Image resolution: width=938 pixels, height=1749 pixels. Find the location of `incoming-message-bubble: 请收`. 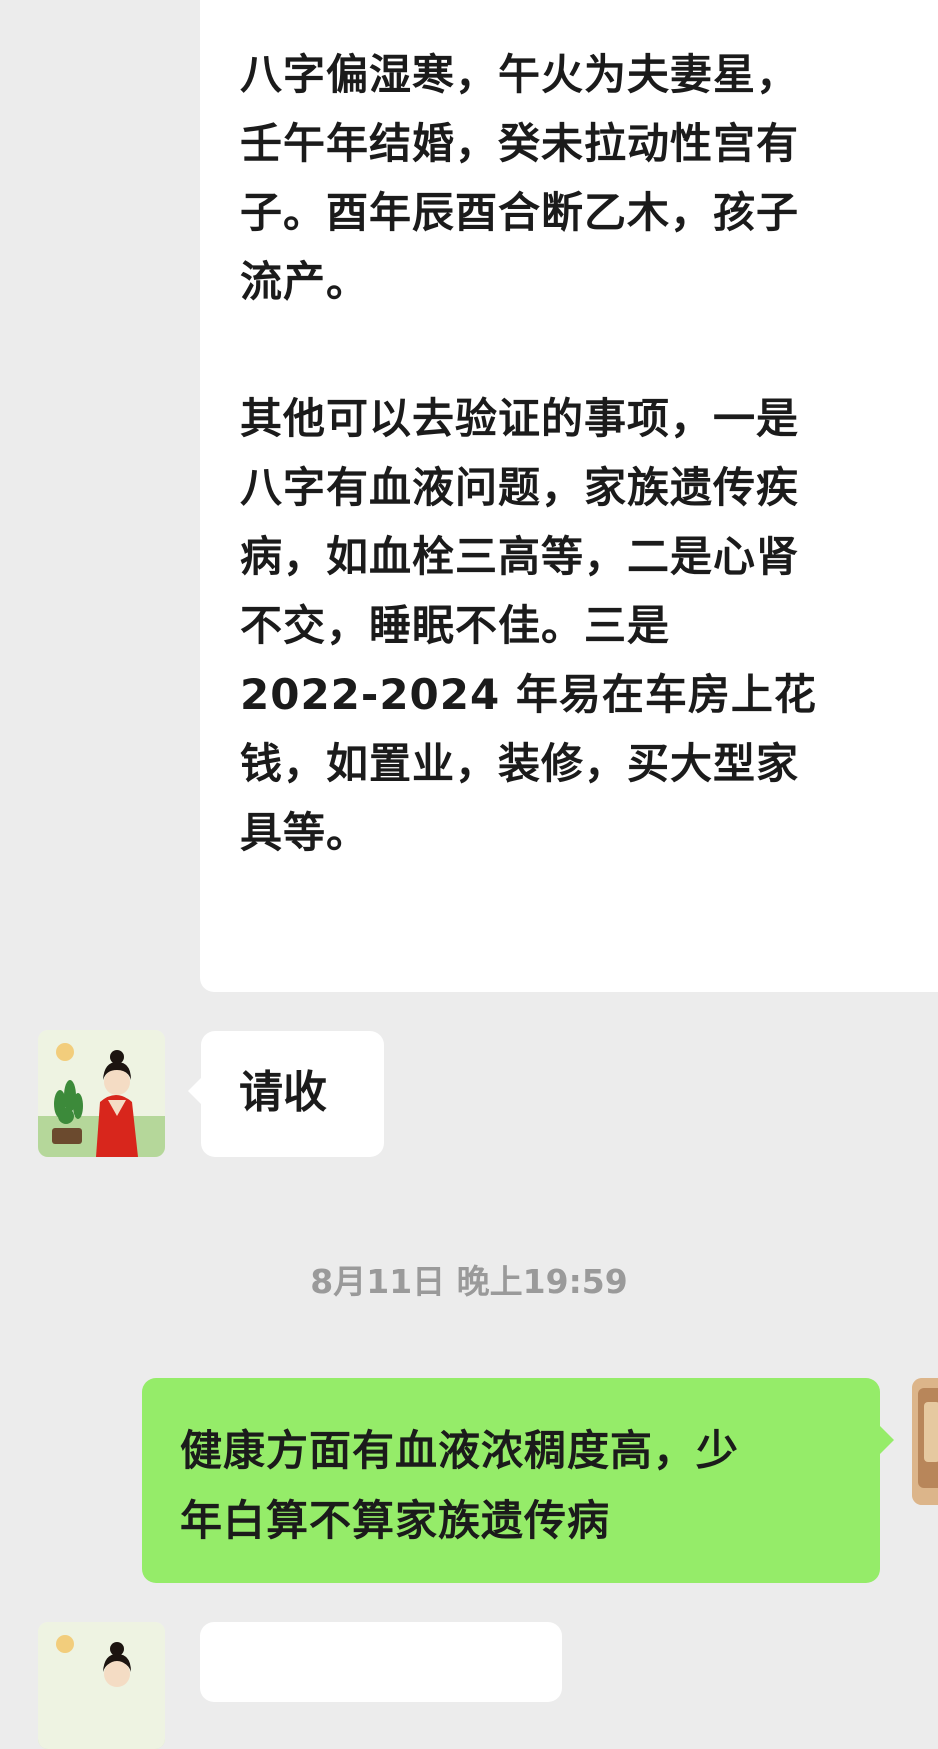

incoming-message-bubble: 请收 is located at coordinates (286, 1094).